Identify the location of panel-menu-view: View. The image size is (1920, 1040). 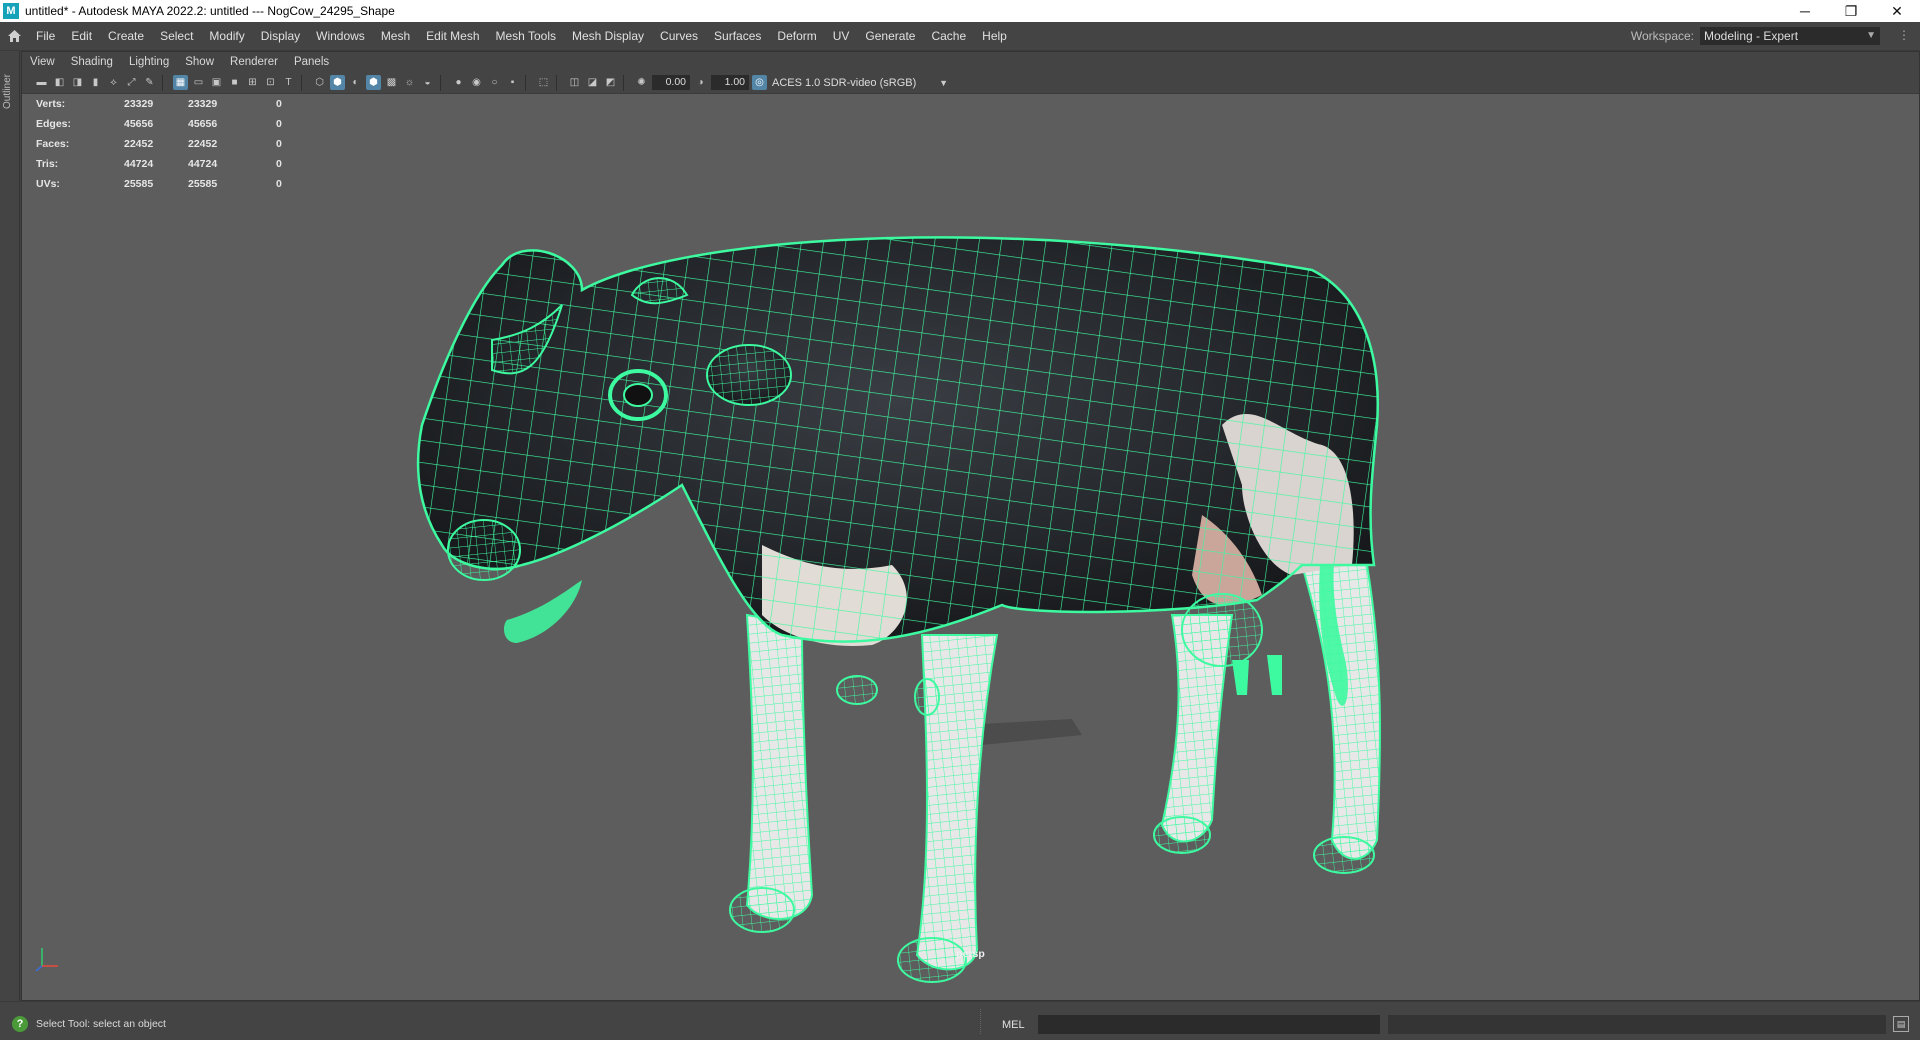
(42, 62).